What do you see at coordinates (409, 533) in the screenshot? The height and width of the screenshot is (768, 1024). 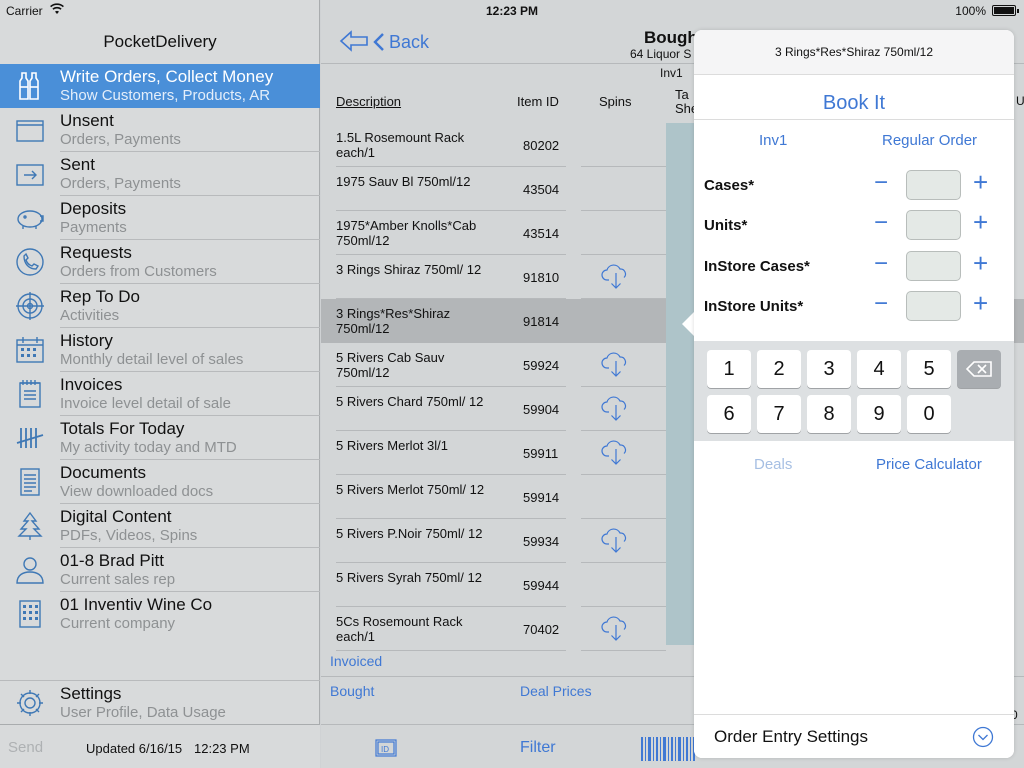 I see `product-description: 5 Rivers P.Noir 750ml/ 12` at bounding box center [409, 533].